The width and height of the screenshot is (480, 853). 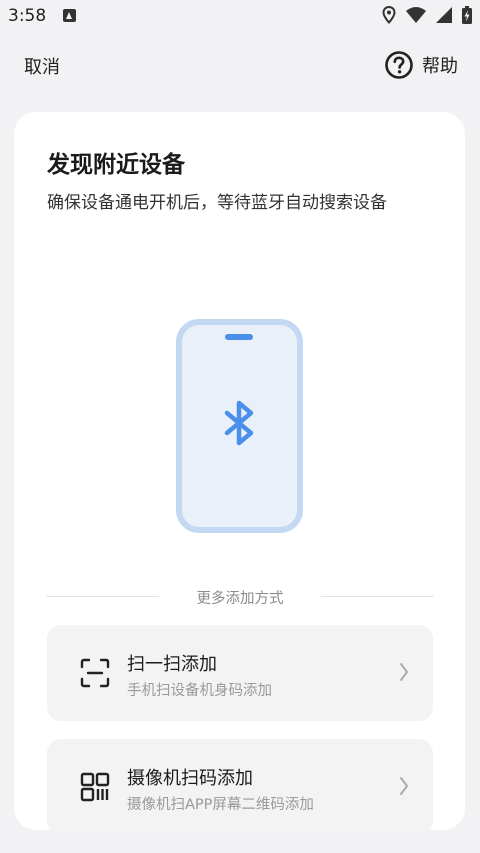 What do you see at coordinates (389, 15) in the screenshot?
I see `location-icon` at bounding box center [389, 15].